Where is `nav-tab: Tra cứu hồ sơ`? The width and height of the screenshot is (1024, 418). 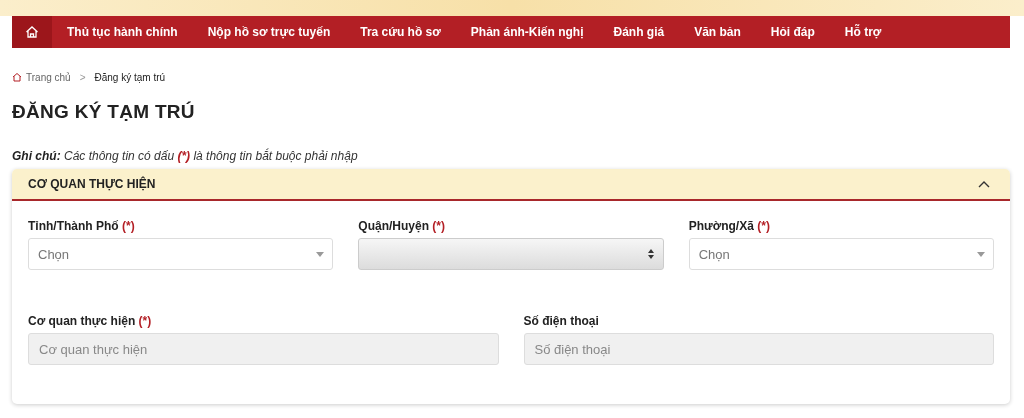
nav-tab: Tra cứu hồ sơ is located at coordinates (400, 32).